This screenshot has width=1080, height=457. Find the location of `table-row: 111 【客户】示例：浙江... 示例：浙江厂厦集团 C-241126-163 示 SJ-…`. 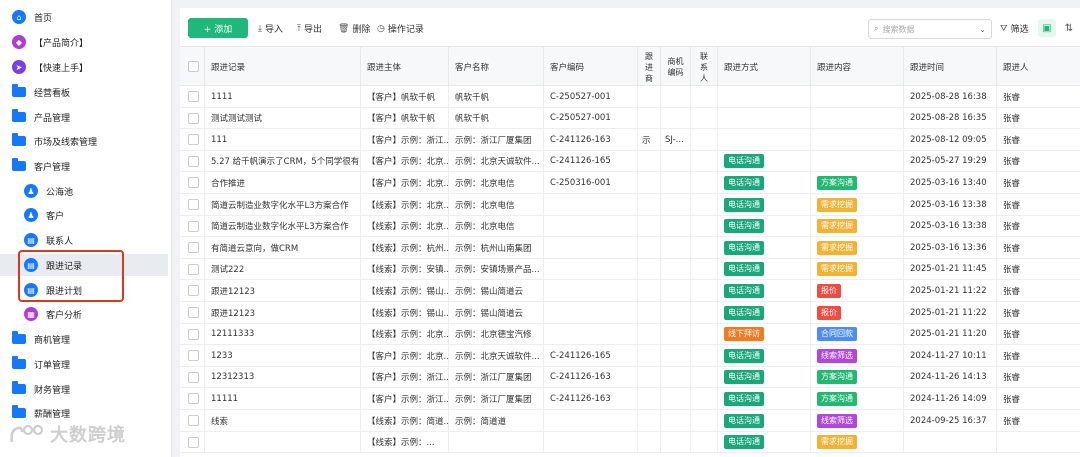

table-row: 111 【客户】示例：浙江... 示例：浙江厂厦集团 C-241126-163 示 SJ-… is located at coordinates (630, 140).